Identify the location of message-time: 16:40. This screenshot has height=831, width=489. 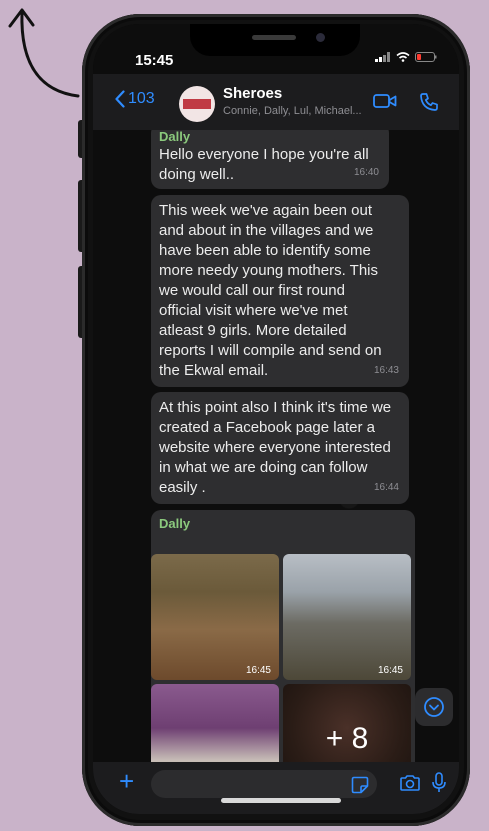
(366, 172).